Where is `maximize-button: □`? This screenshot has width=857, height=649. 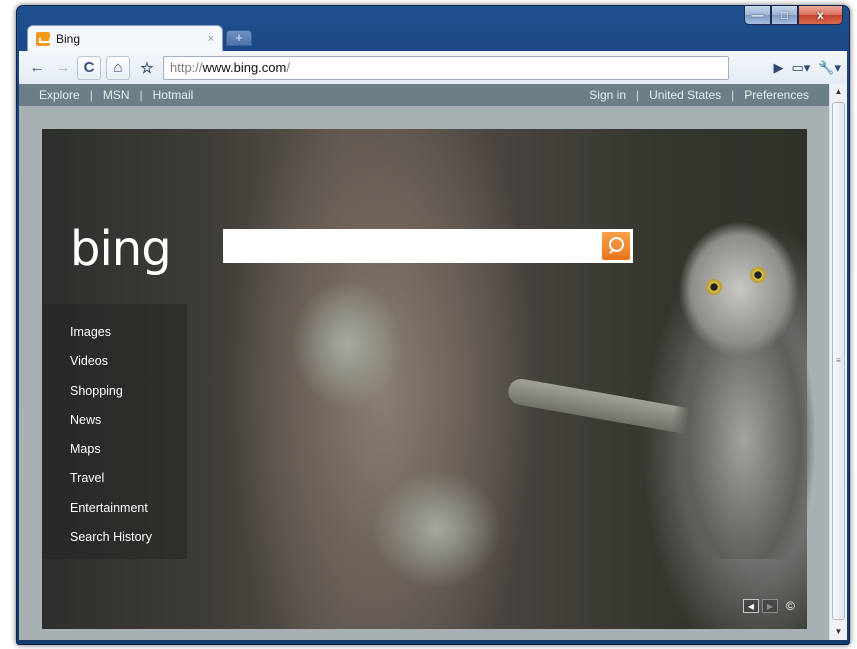 maximize-button: □ is located at coordinates (784, 15).